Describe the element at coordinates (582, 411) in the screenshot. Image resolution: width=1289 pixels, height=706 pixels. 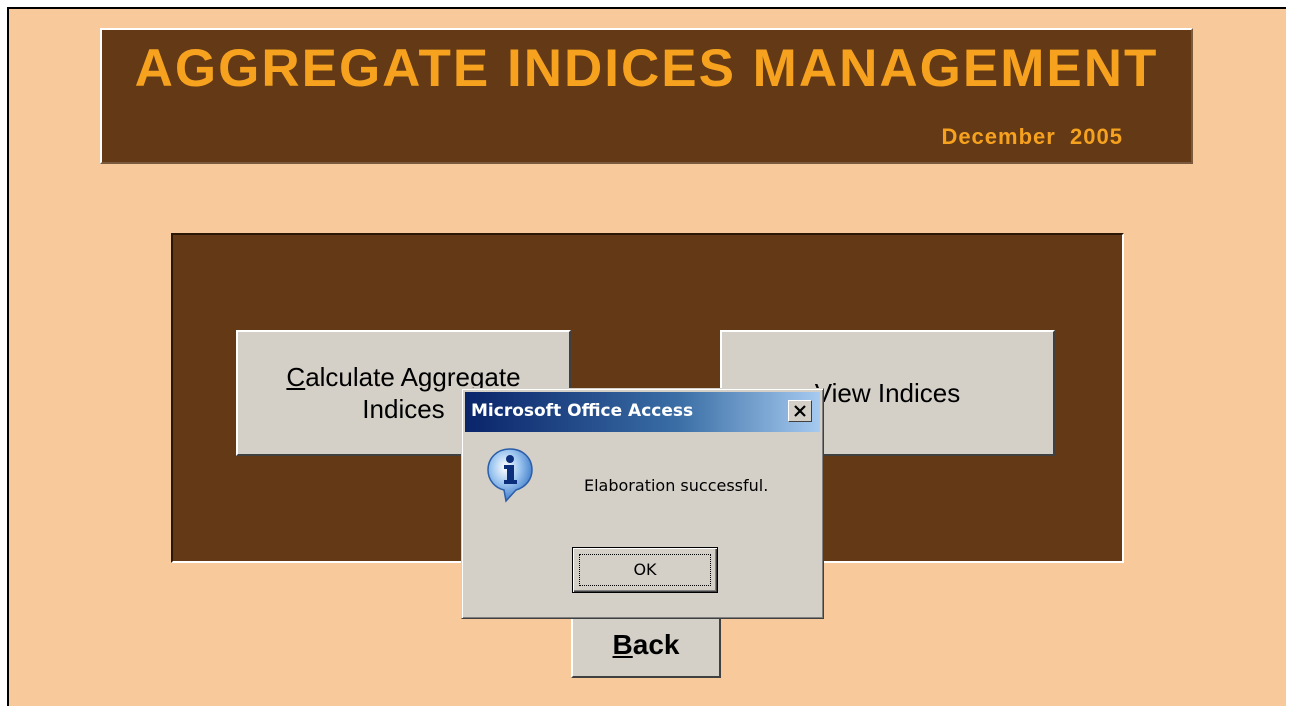
I see `dialog-title: Microsoft Office Access` at that location.